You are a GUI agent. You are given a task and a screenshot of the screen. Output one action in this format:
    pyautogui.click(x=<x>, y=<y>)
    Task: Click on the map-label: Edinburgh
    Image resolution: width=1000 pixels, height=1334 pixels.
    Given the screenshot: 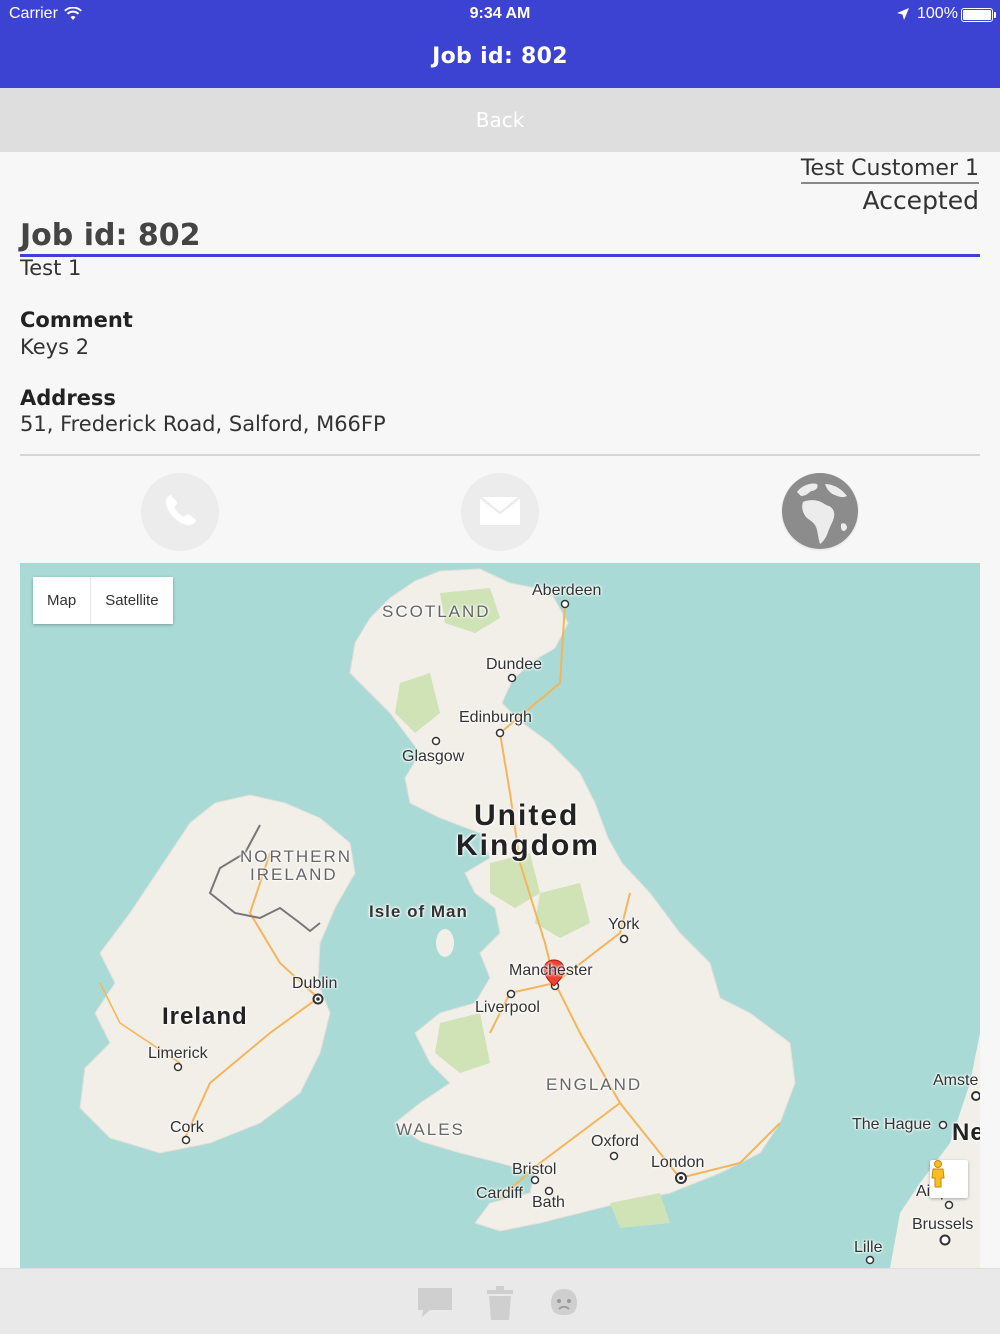 What is the action you would take?
    pyautogui.click(x=495, y=717)
    